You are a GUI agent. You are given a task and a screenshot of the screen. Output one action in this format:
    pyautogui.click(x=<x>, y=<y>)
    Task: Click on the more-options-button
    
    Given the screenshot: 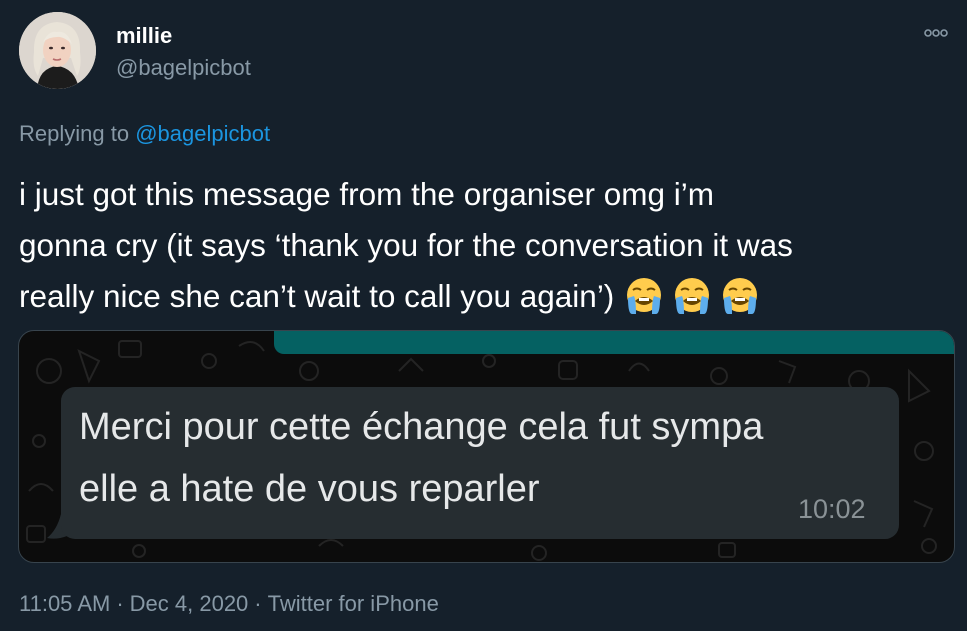 What is the action you would take?
    pyautogui.click(x=935, y=33)
    